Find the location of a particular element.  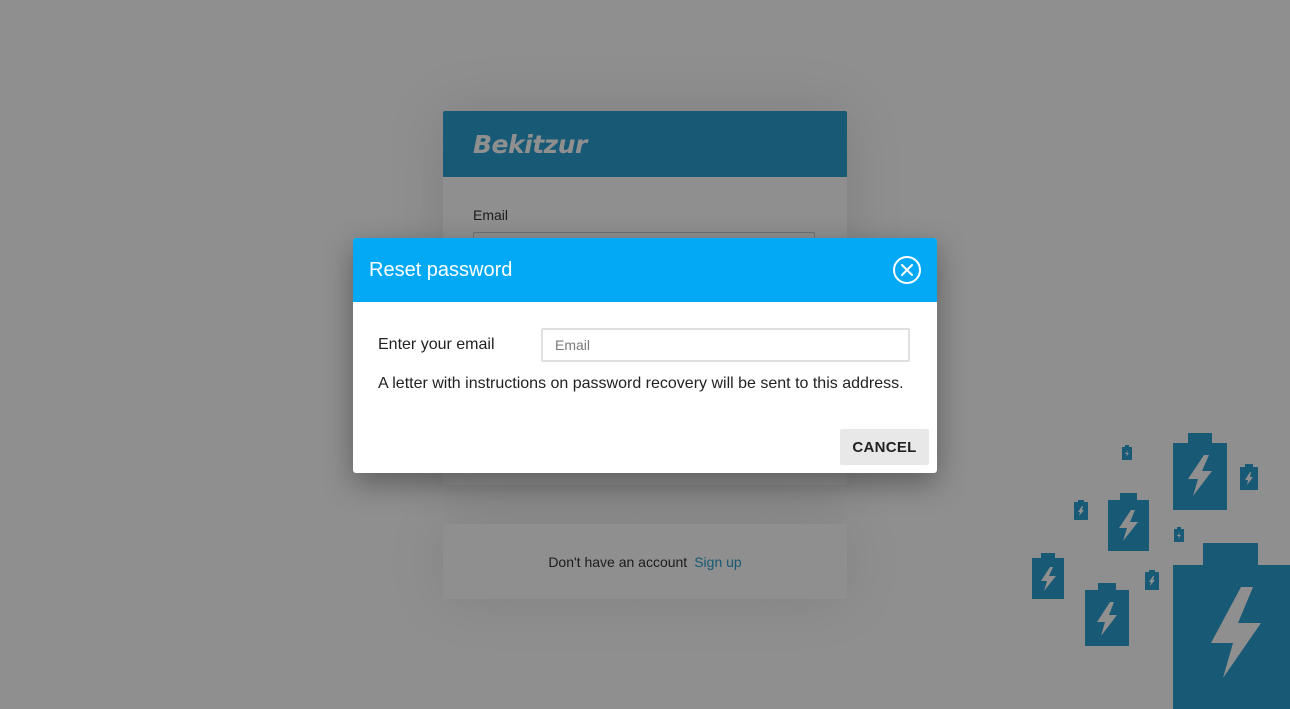

close-button is located at coordinates (907, 270).